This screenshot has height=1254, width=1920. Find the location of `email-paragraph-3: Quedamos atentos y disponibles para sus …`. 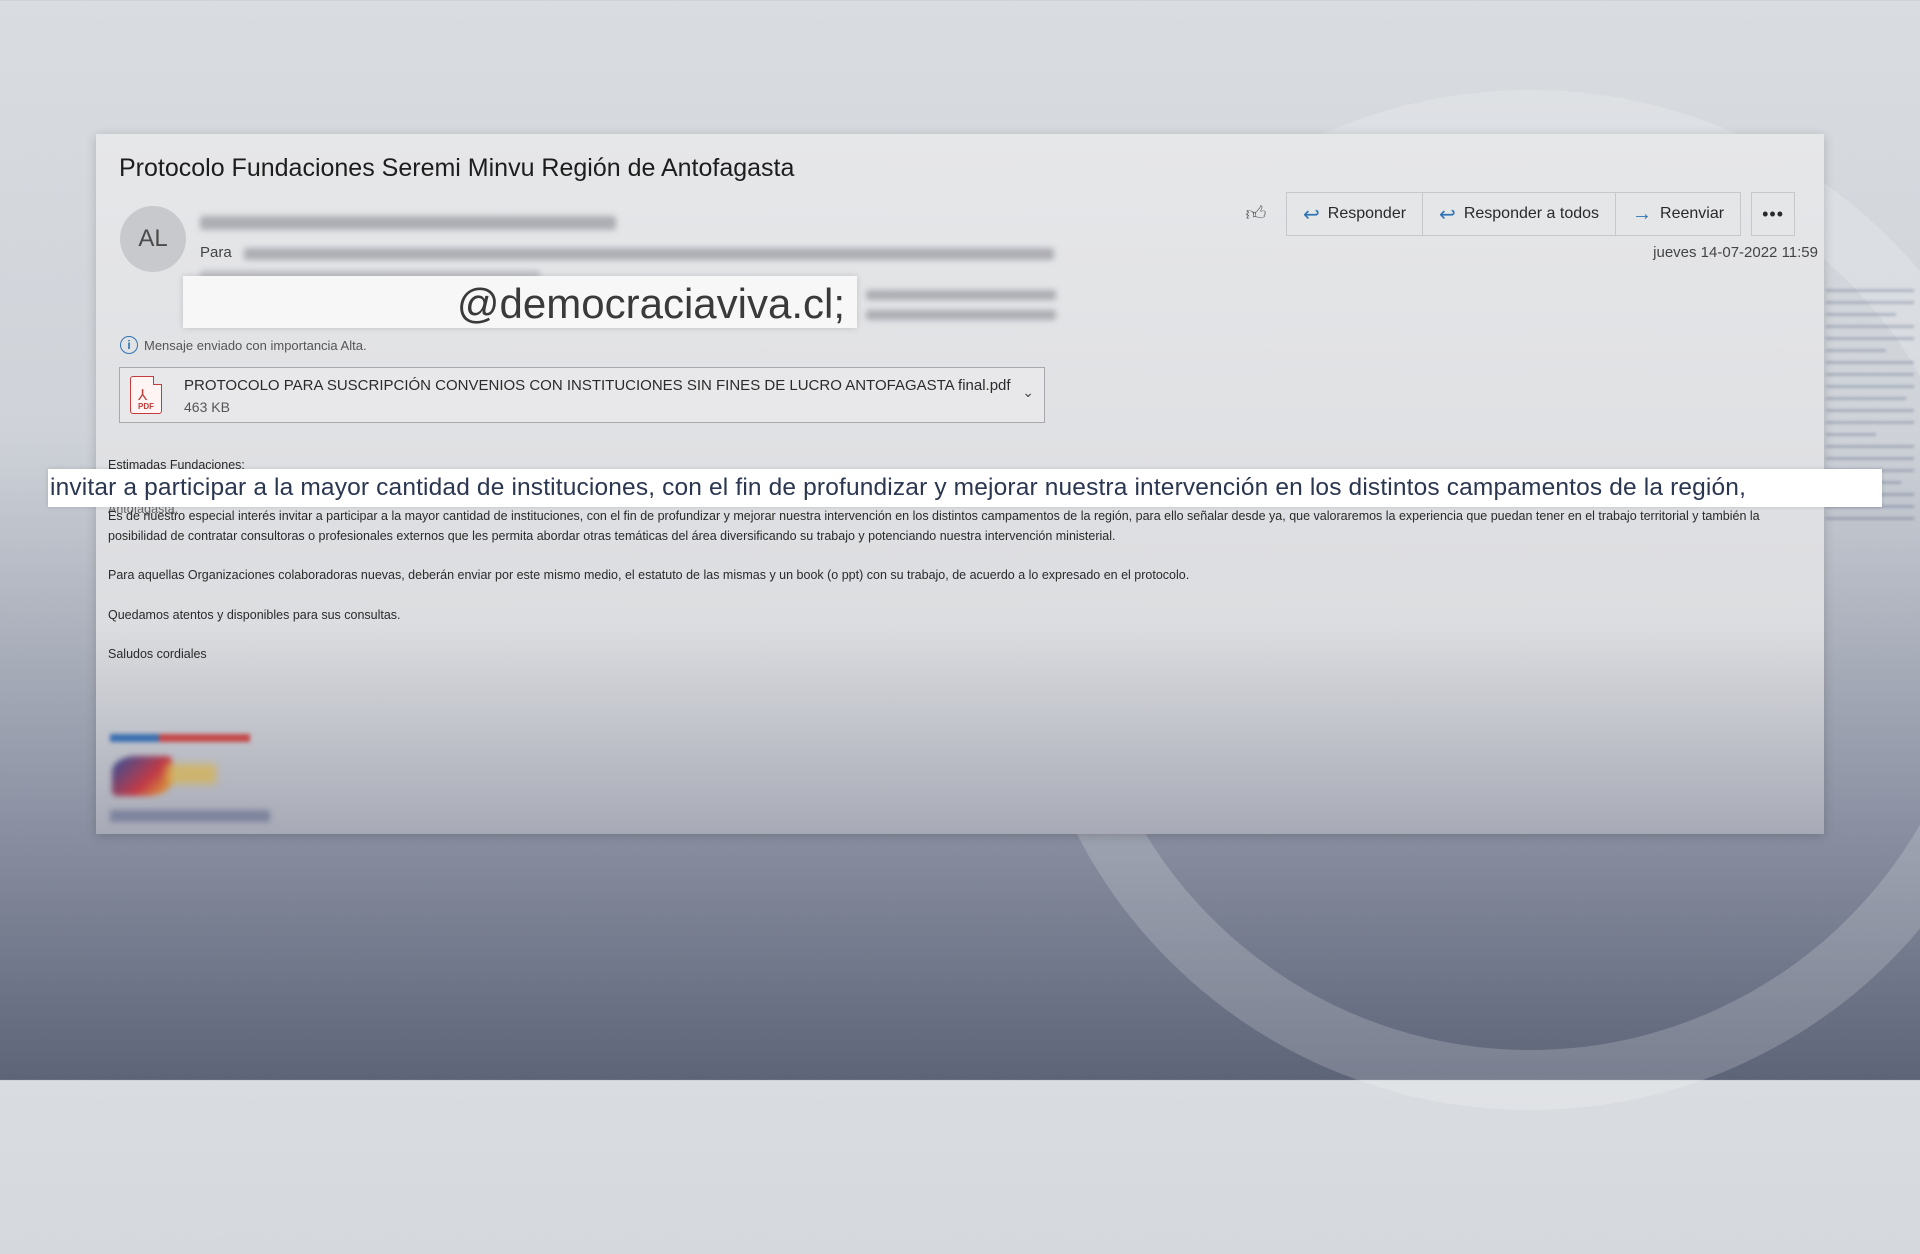

email-paragraph-3: Quedamos atentos y disponibles para sus … is located at coordinates (254, 615).